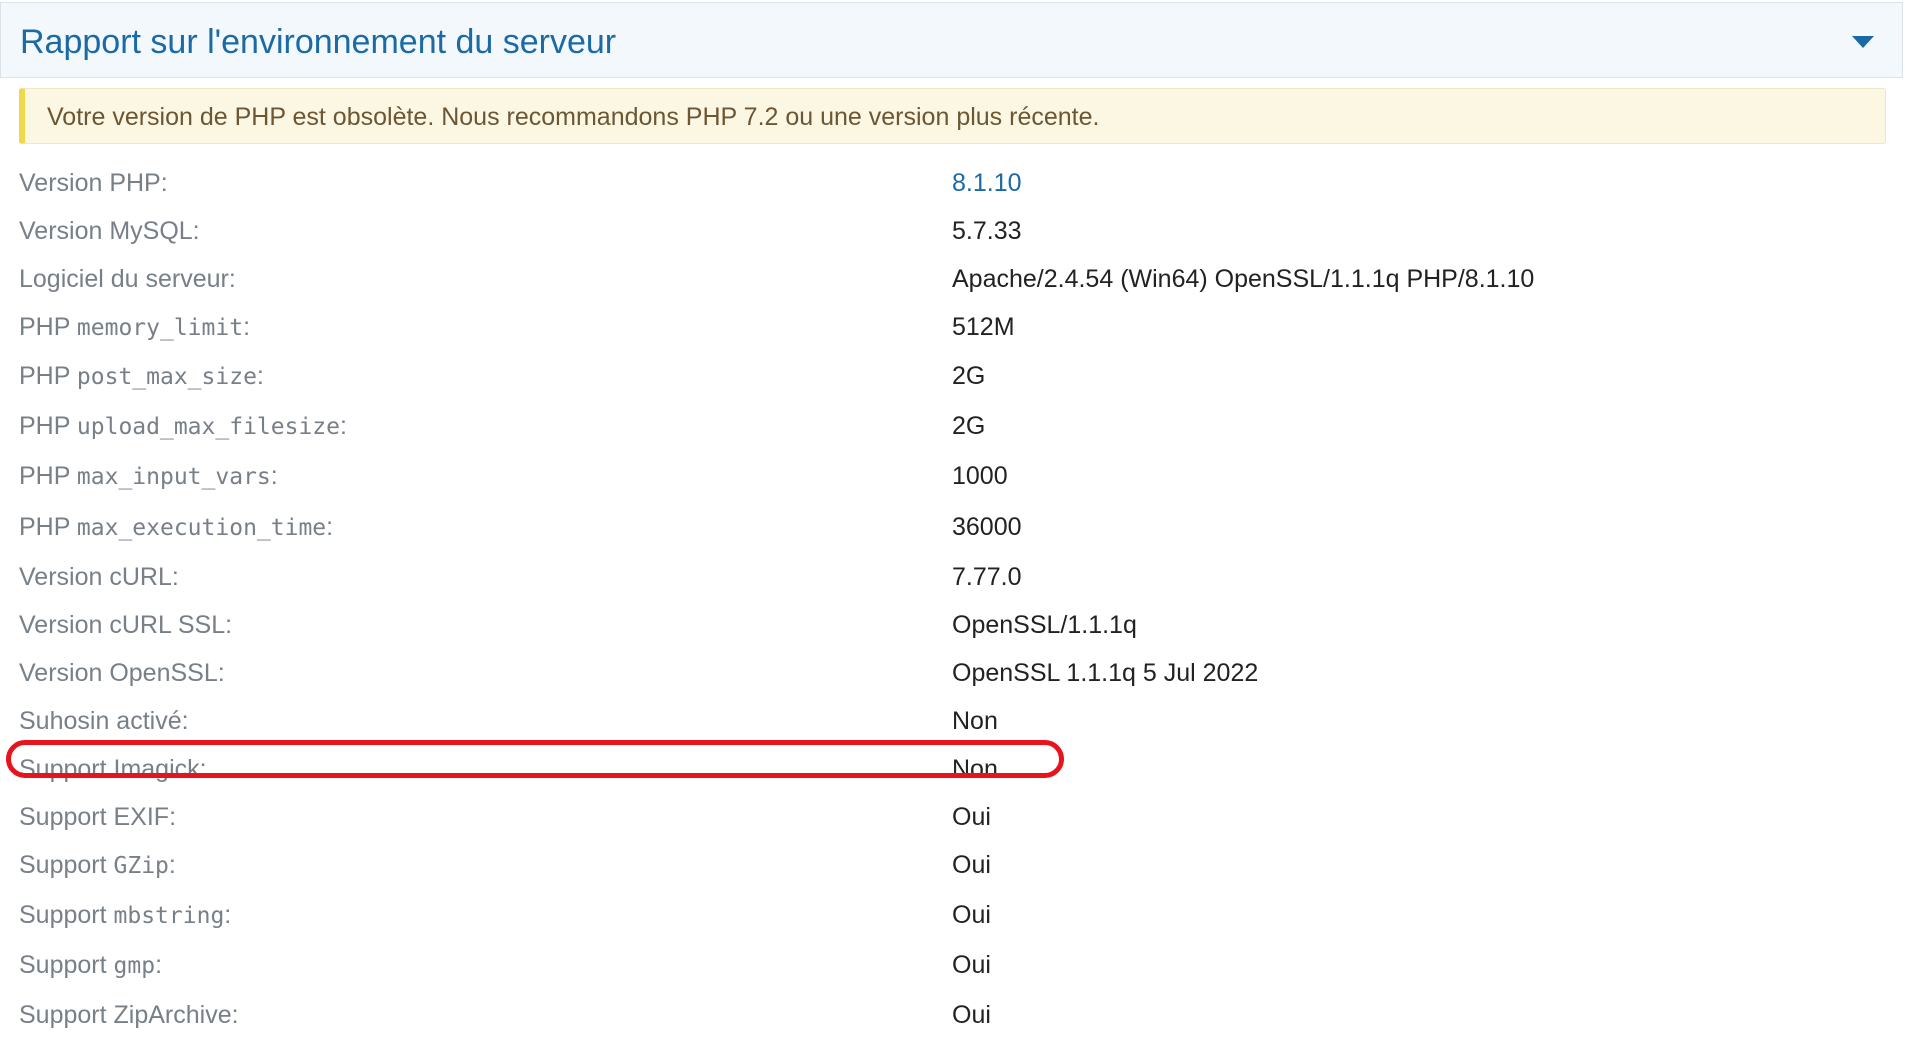 The width and height of the screenshot is (1905, 1039). I want to click on env-row-suhosin: Suhosin activé: Non, so click(952, 721).